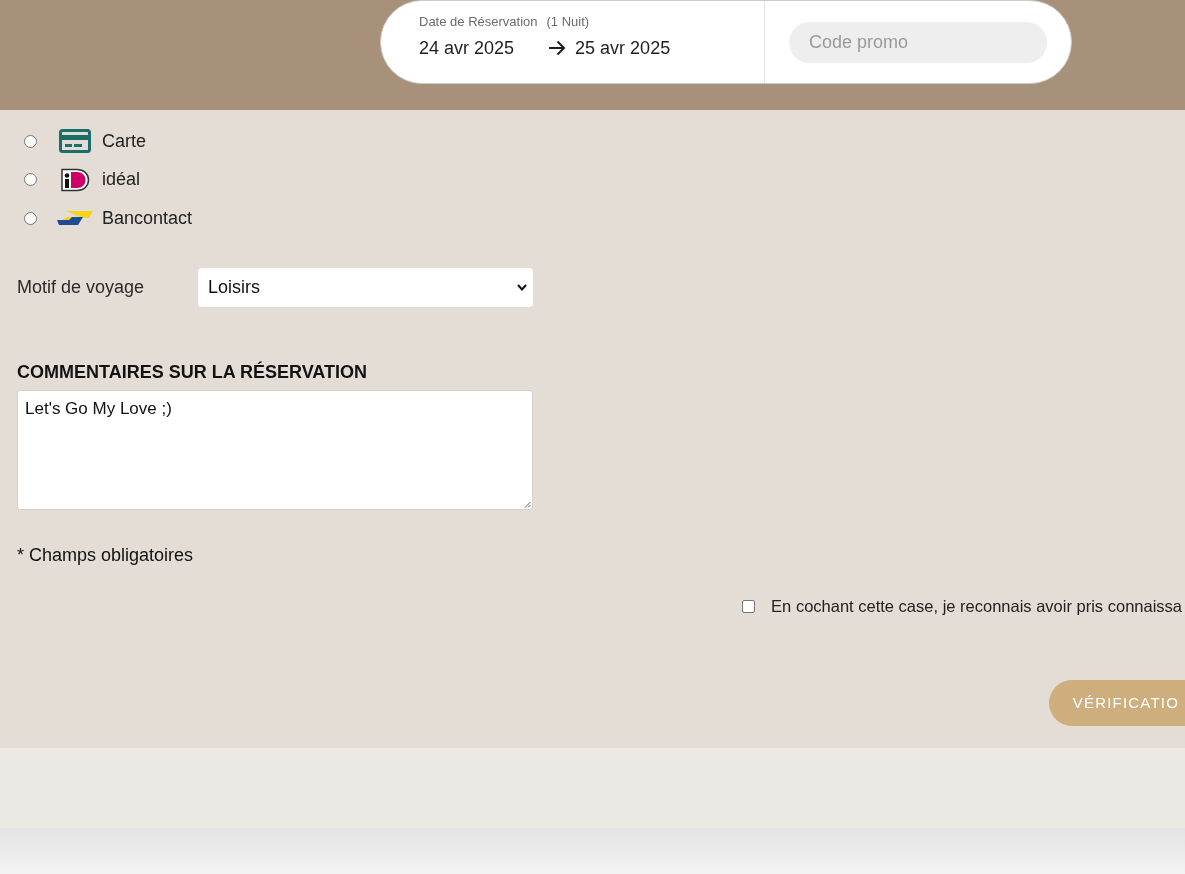  What do you see at coordinates (918, 42) in the screenshot?
I see `promo-code-field: Code promo` at bounding box center [918, 42].